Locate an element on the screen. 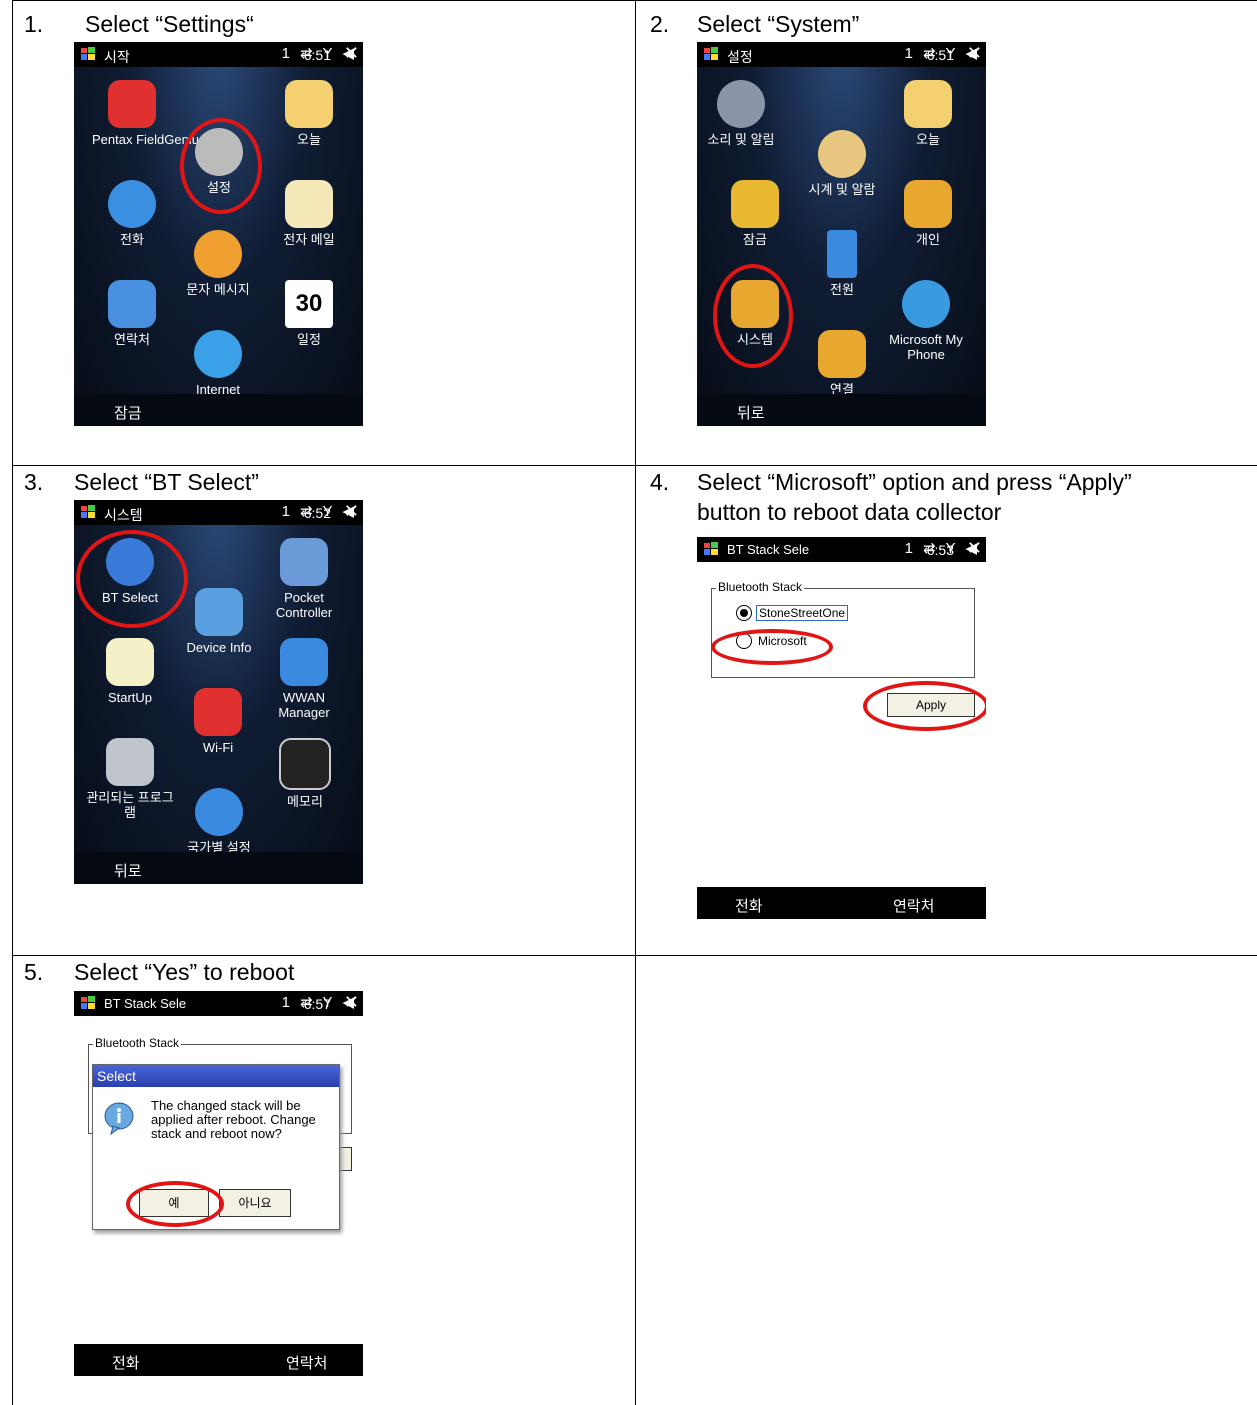 Image resolution: width=1257 pixels, height=1405 pixels. calendar-icon: 30 is located at coordinates (309, 304).